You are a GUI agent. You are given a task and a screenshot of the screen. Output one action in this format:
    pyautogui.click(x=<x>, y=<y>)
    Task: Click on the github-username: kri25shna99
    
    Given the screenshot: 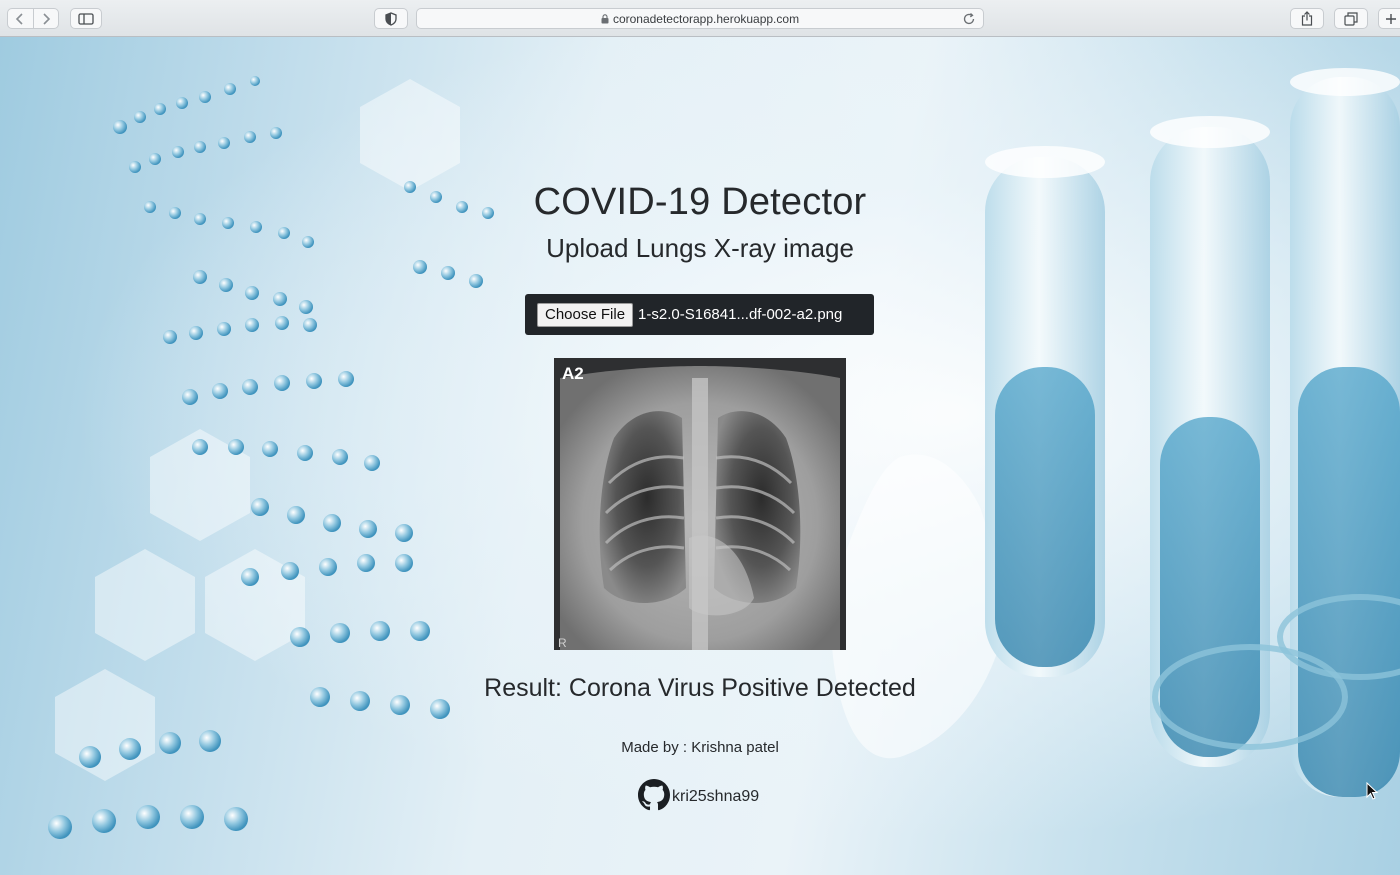 What is the action you would take?
    pyautogui.click(x=716, y=796)
    